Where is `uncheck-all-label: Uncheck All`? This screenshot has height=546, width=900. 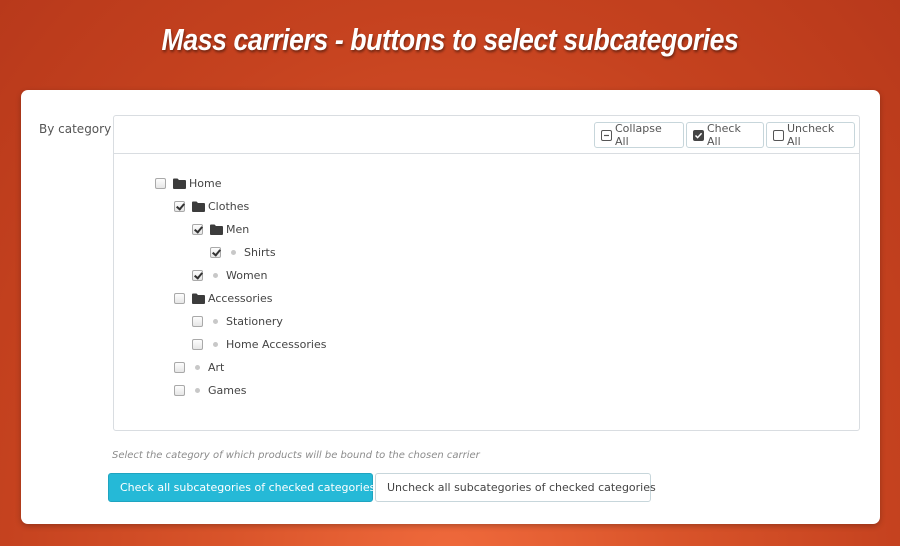 uncheck-all-label: Uncheck All is located at coordinates (811, 135).